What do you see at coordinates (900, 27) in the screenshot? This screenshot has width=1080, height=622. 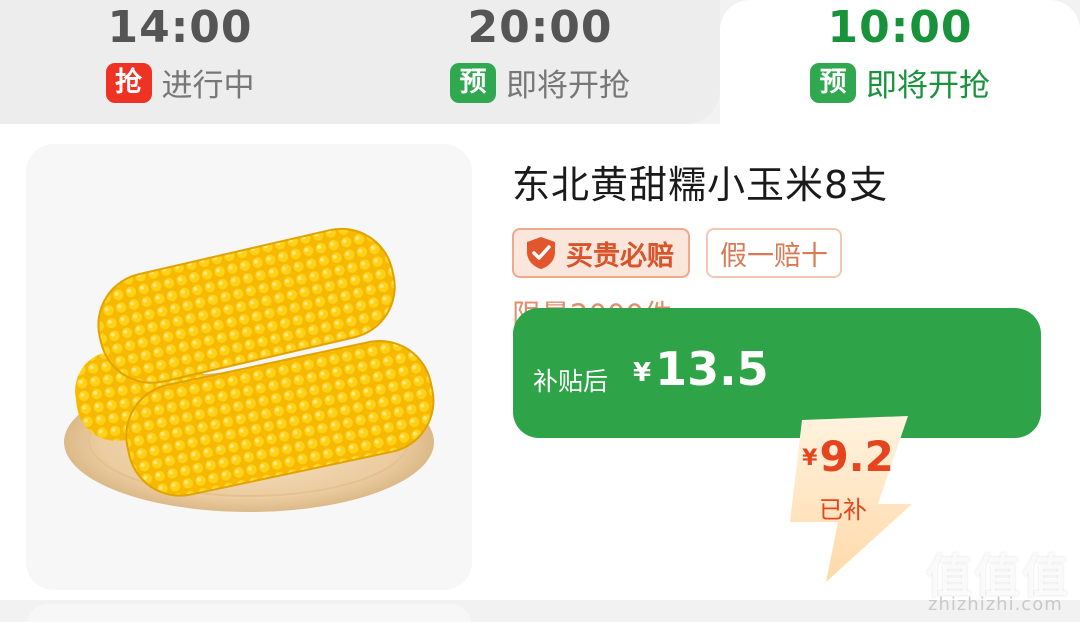 I see `tab-time: 10:00` at bounding box center [900, 27].